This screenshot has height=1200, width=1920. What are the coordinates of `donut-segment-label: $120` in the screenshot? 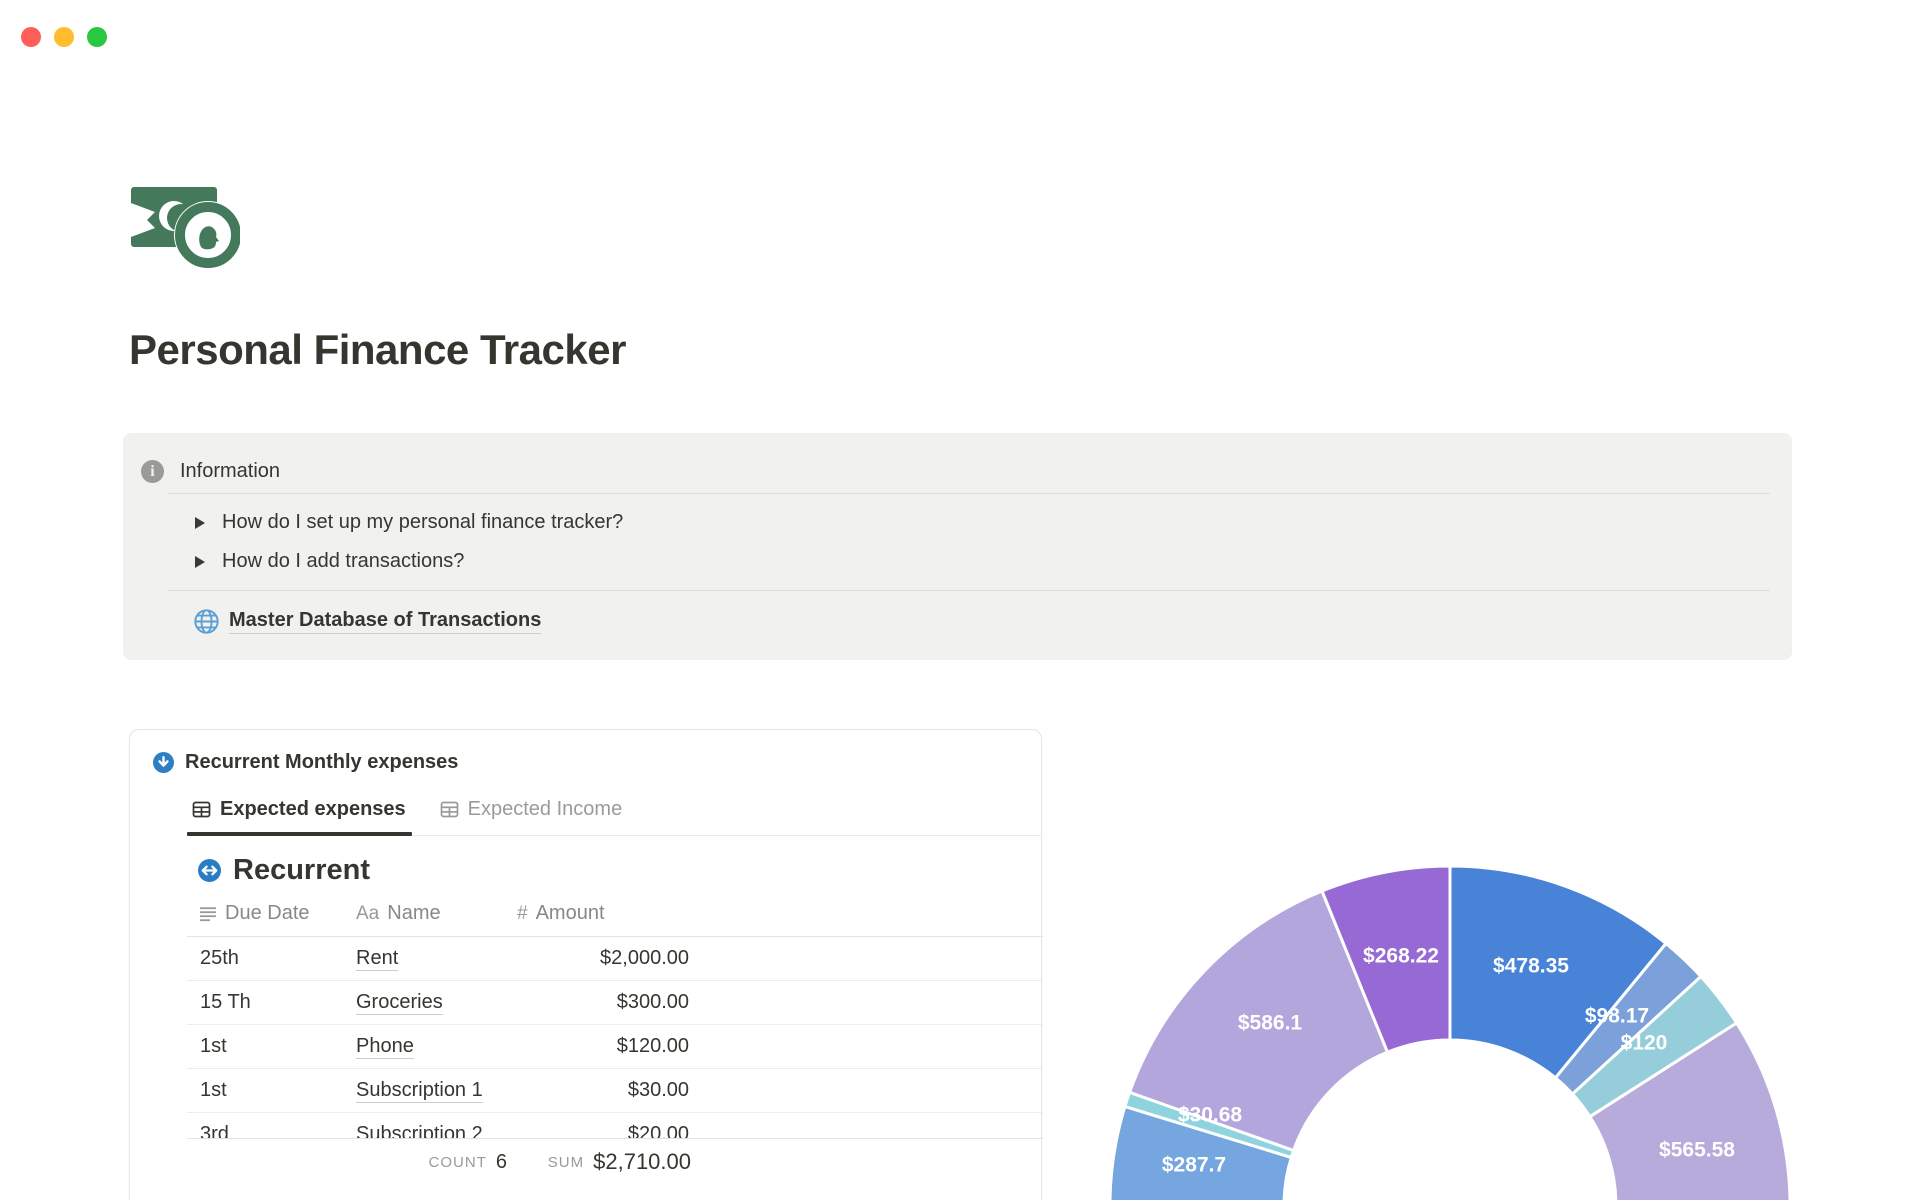 It's located at (1644, 1043).